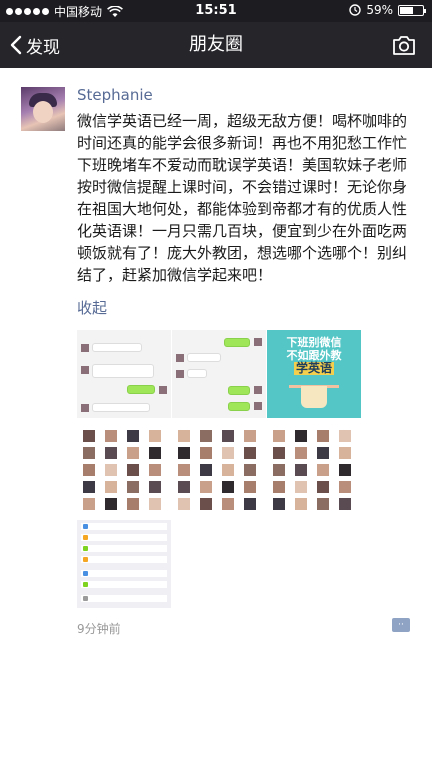 The image size is (432, 768). I want to click on poster-line-1: 下班别微信, so click(314, 342).